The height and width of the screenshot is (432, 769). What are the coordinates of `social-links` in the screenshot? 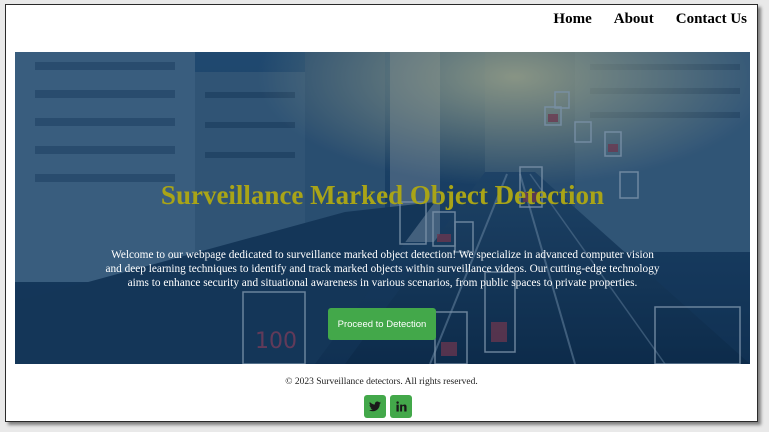 It's located at (388, 406).